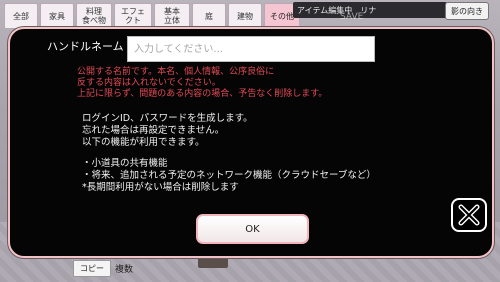  What do you see at coordinates (21, 16) in the screenshot?
I see `tab-all: 全部` at bounding box center [21, 16].